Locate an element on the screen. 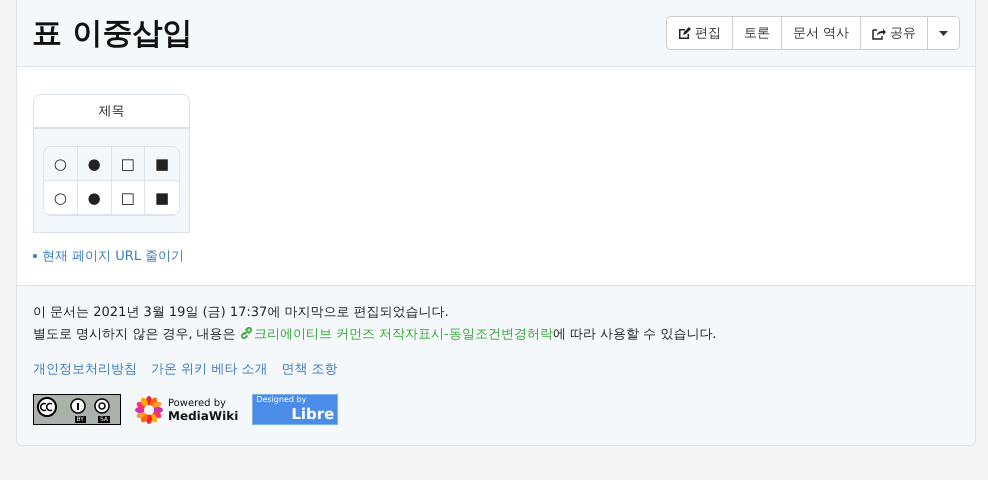 Image resolution: width=988 pixels, height=480 pixels. edit-icon is located at coordinates (684, 33).